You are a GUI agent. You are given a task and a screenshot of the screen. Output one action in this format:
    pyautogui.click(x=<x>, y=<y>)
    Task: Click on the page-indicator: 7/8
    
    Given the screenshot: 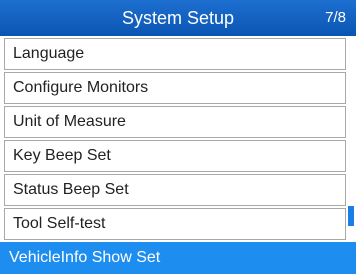 What is the action you would take?
    pyautogui.click(x=335, y=17)
    